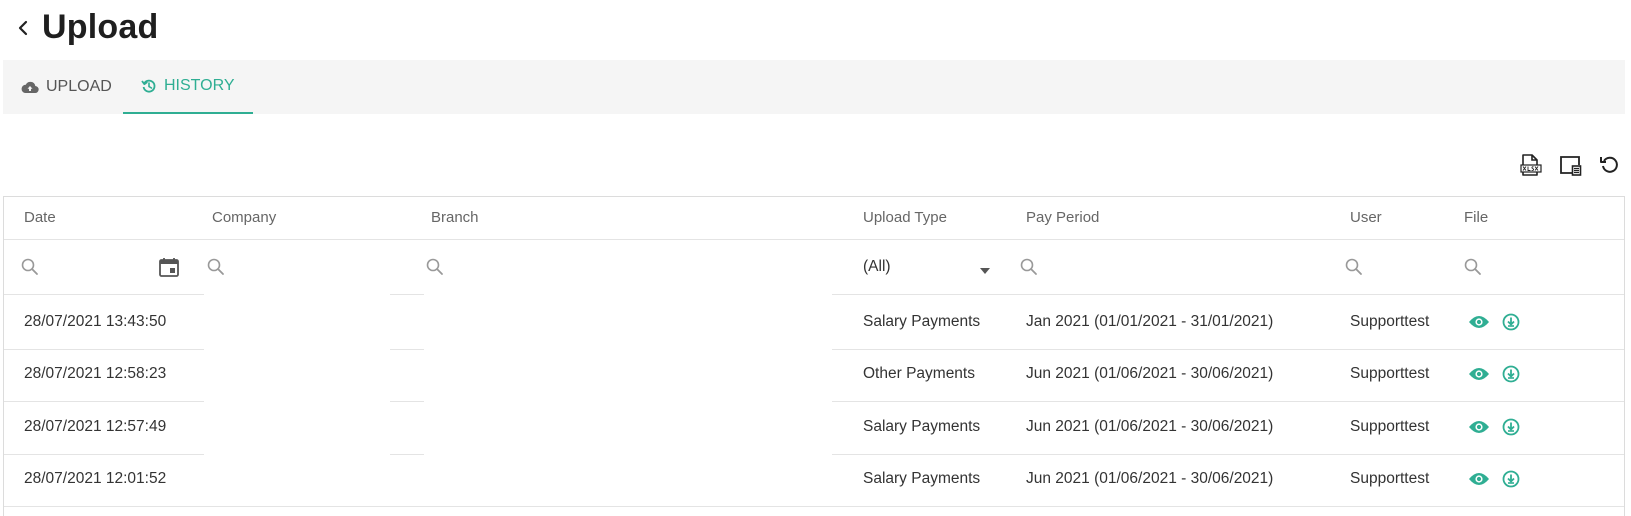  I want to click on refresh-icon, so click(1609, 164).